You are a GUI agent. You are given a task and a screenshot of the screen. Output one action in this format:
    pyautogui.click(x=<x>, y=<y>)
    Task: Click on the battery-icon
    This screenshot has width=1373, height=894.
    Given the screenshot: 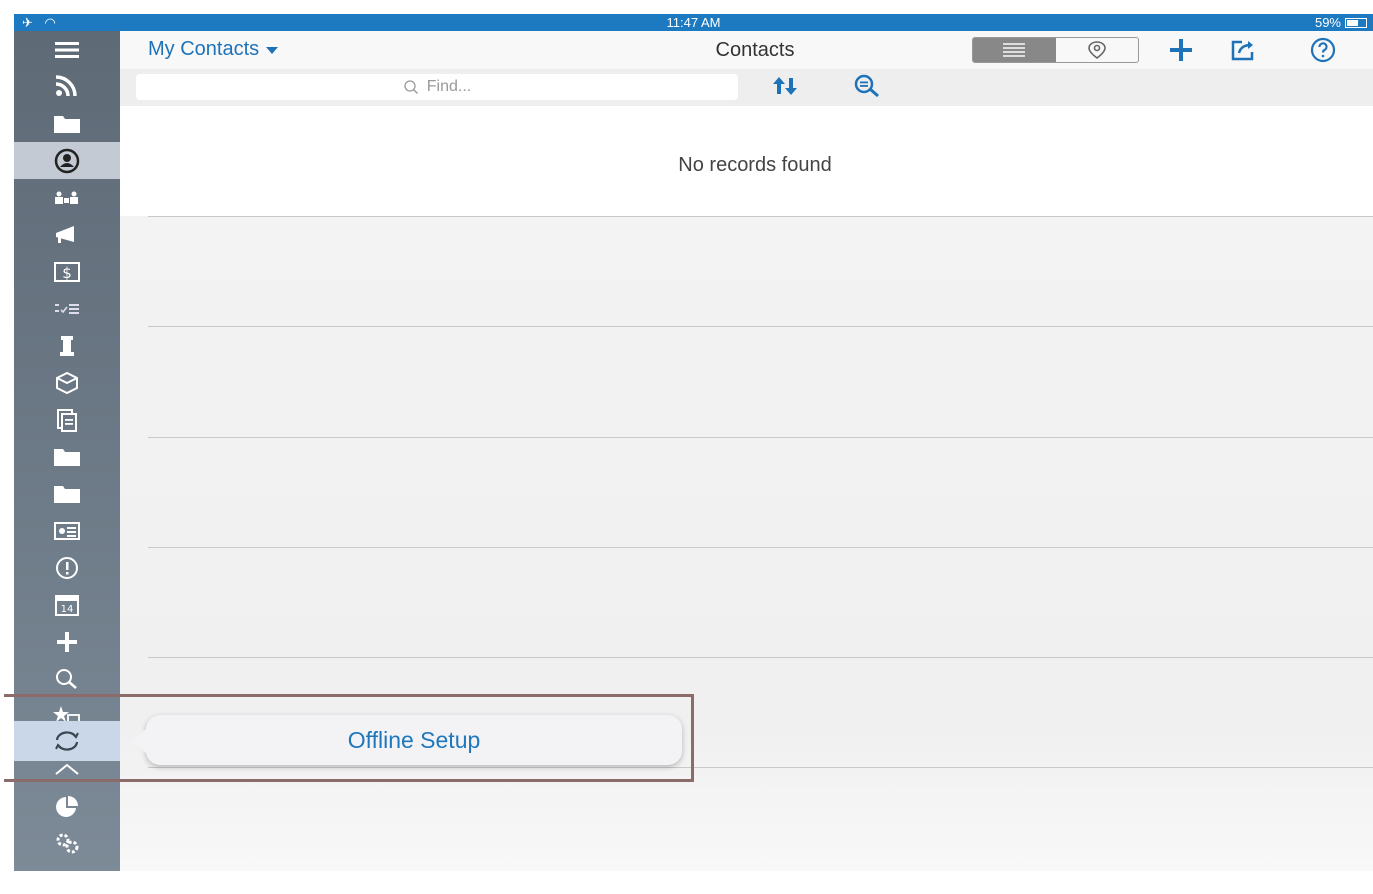 What is the action you would take?
    pyautogui.click(x=1356, y=22)
    